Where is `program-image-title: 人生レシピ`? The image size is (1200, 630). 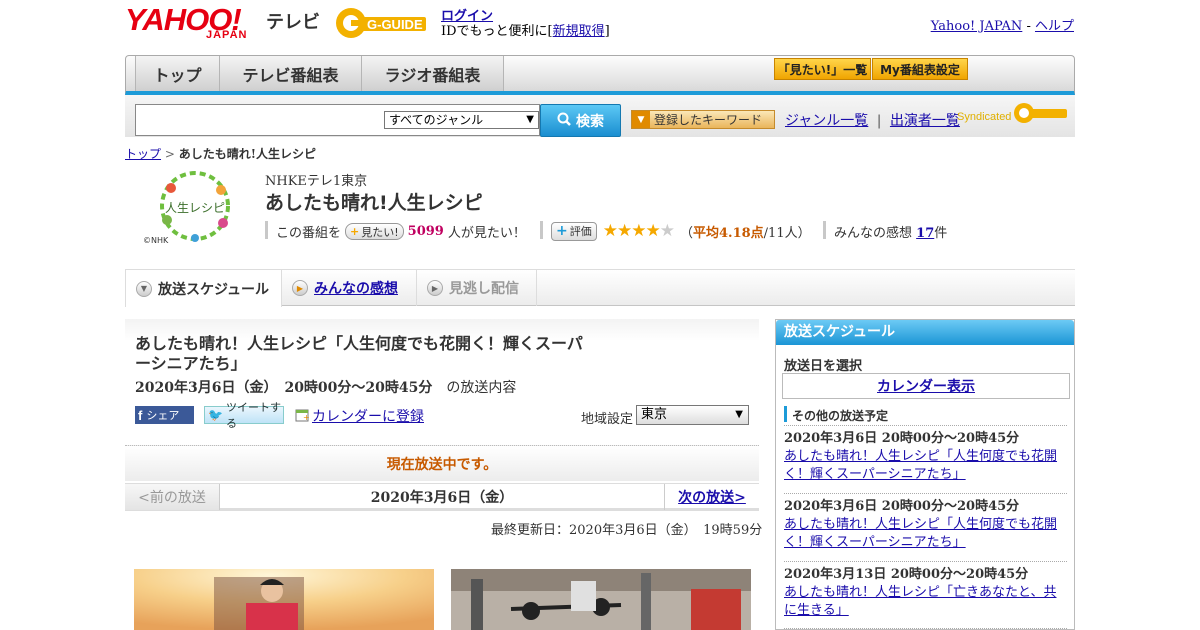
program-image-title: 人生レシピ is located at coordinates (195, 208).